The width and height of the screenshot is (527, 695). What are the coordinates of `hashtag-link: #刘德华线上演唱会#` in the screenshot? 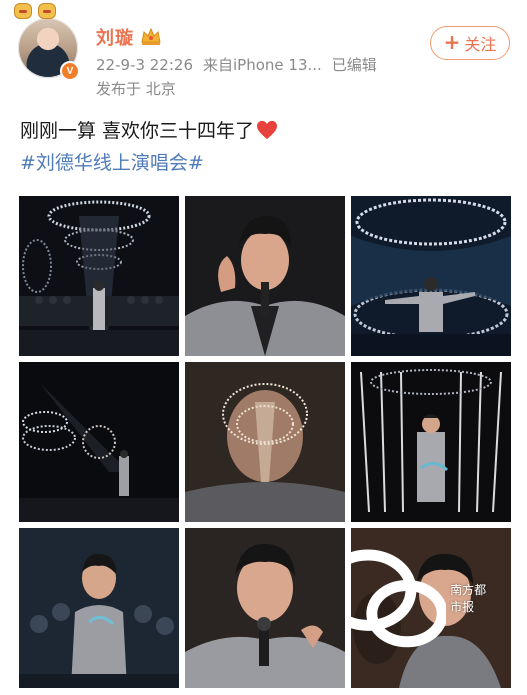 It's located at (112, 161).